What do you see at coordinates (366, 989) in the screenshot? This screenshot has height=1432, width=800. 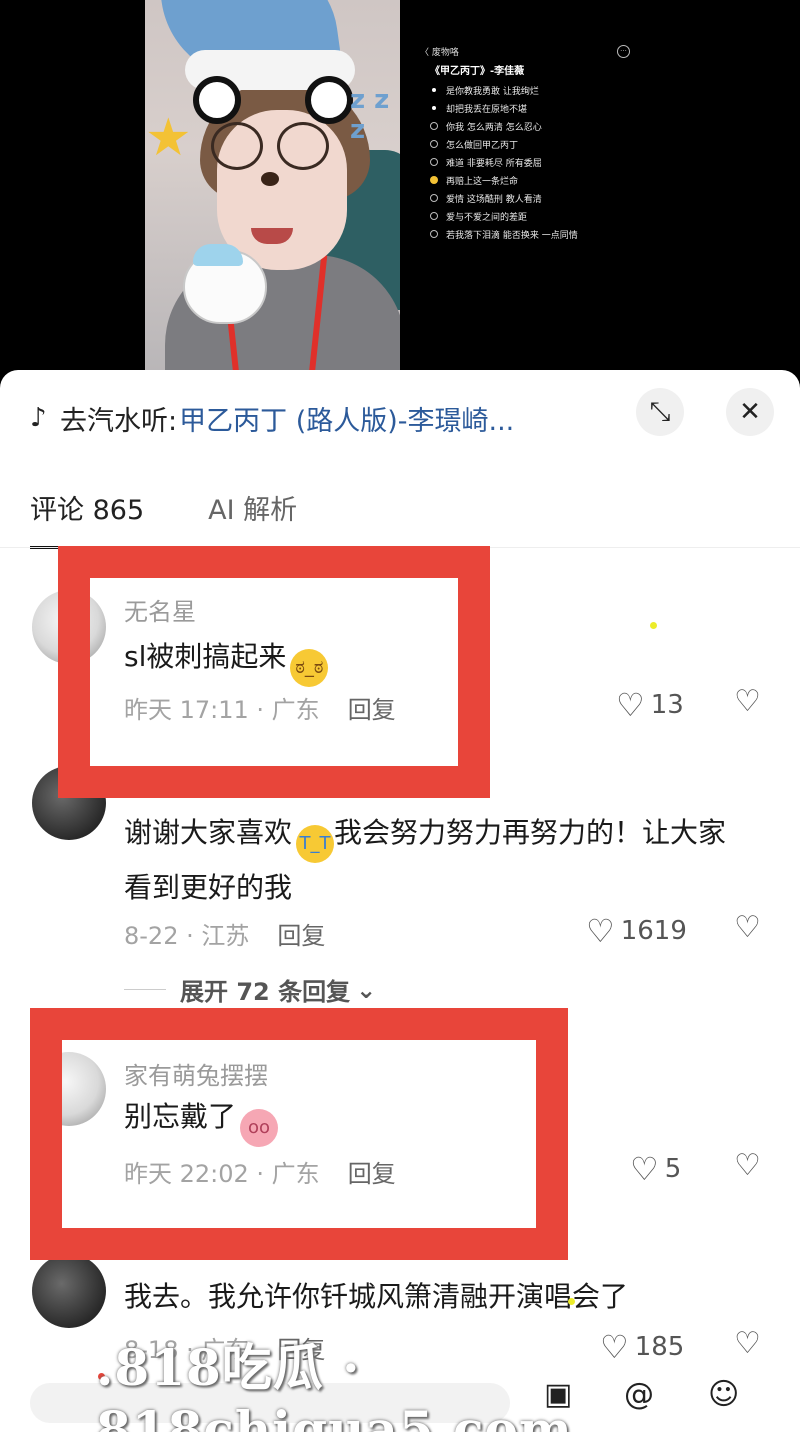 I see `chevron-down-icon: ⌄` at bounding box center [366, 989].